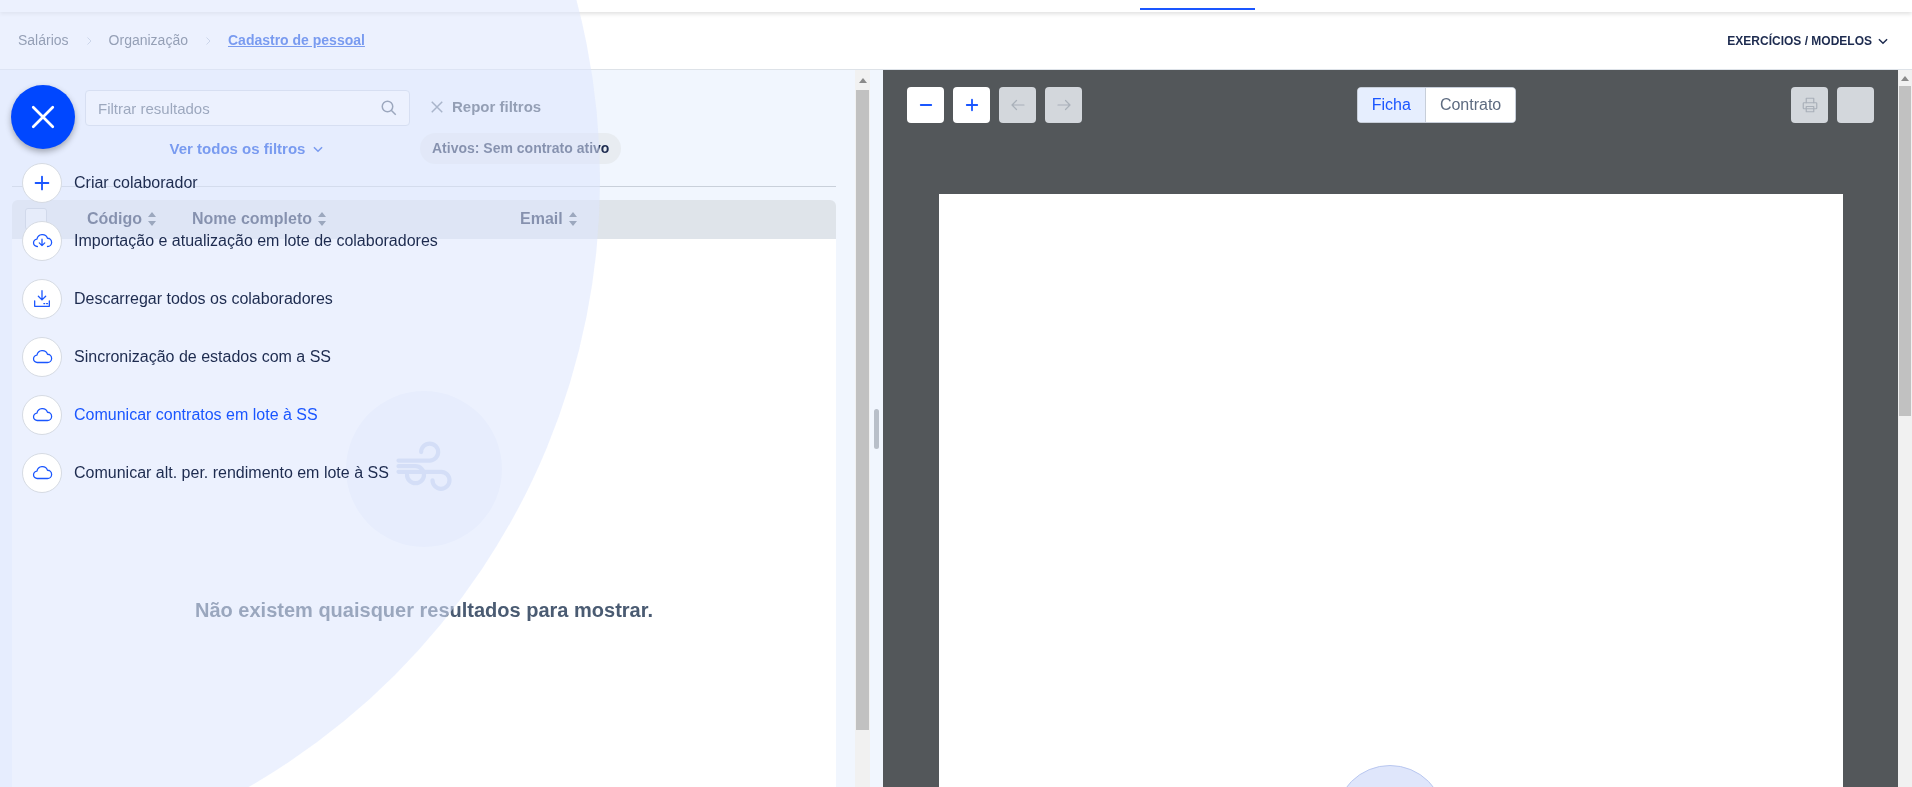 The image size is (1912, 787). I want to click on search-field: Filtrar resultados, so click(247, 108).